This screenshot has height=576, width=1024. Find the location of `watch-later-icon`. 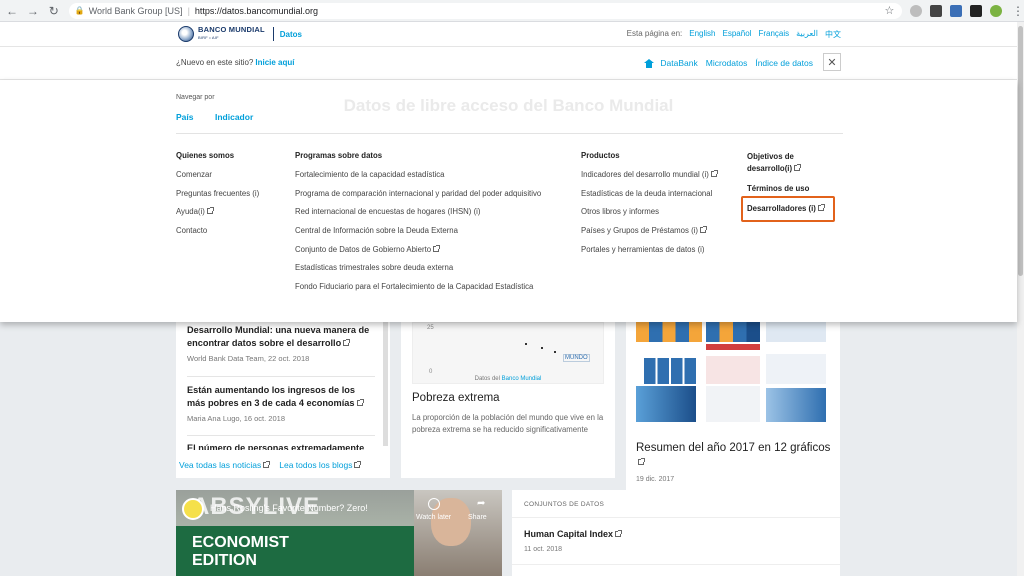

watch-later-icon is located at coordinates (434, 504).